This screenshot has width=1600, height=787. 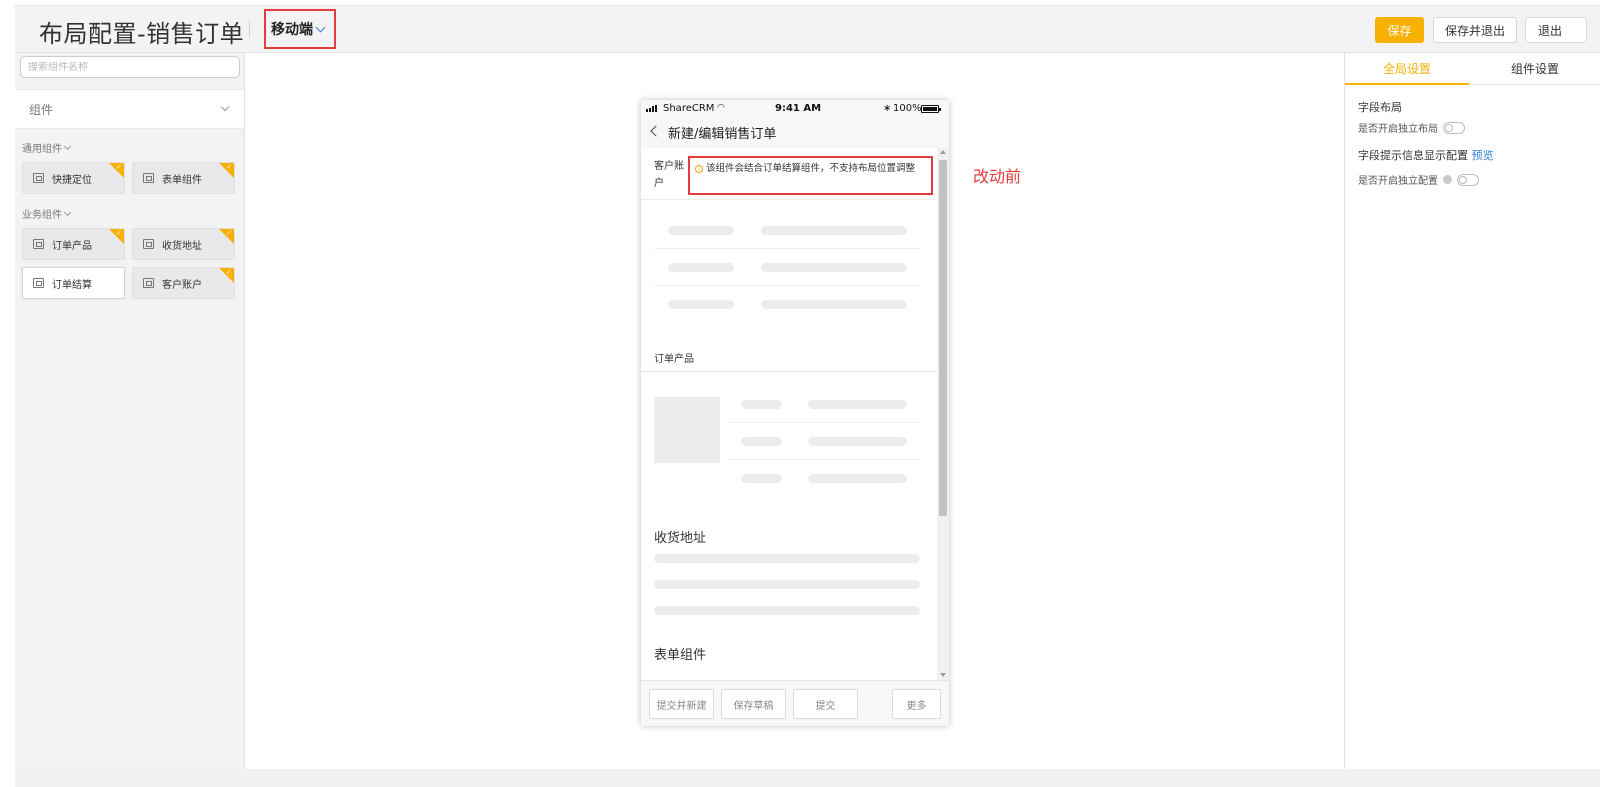 What do you see at coordinates (680, 536) in the screenshot?
I see `section-shipping-address: 收货地址` at bounding box center [680, 536].